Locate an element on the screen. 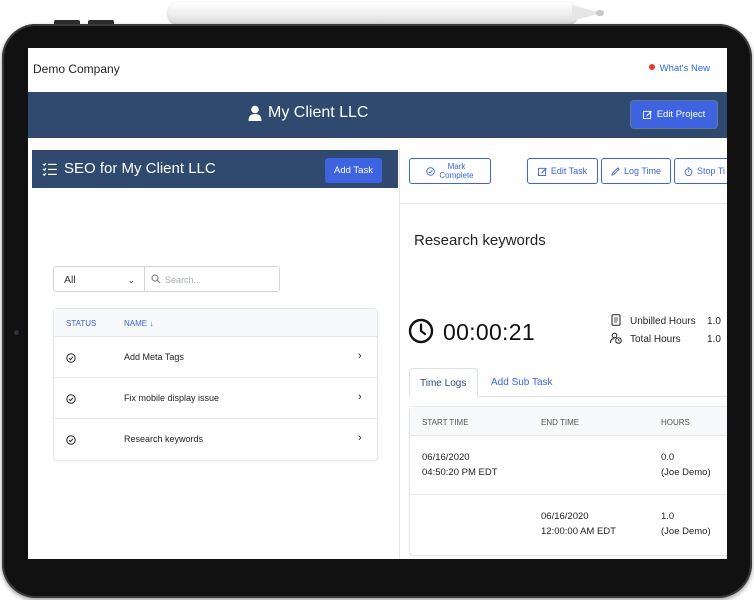 Image resolution: width=754 pixels, height=600 pixels. notification-dot-icon is located at coordinates (651, 67).